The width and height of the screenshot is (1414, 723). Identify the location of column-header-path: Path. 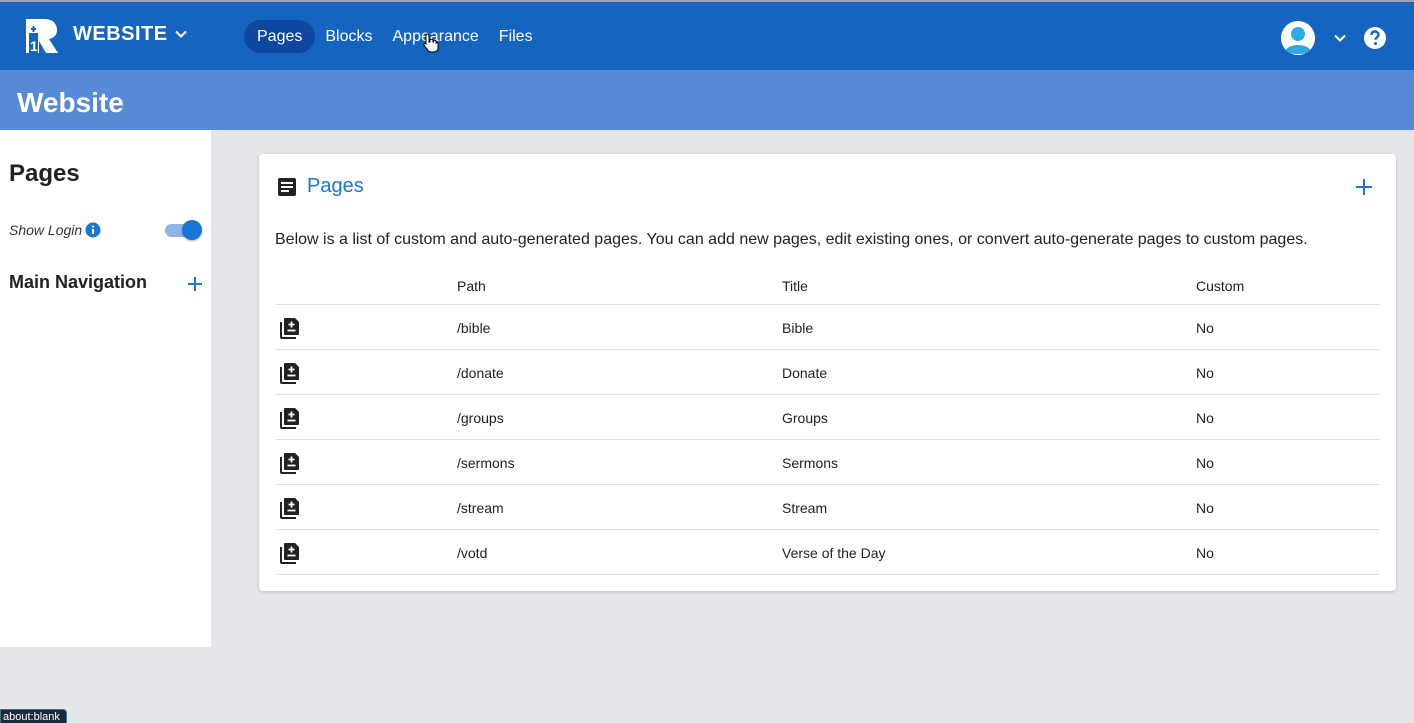
(471, 286).